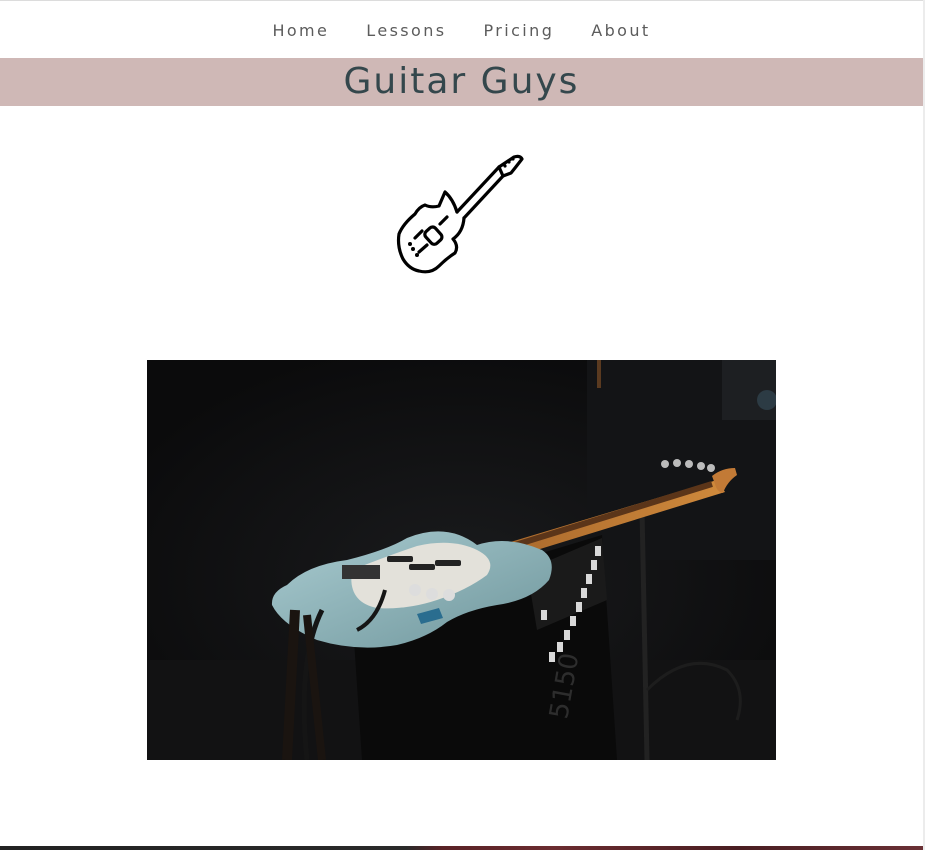 This screenshot has height=850, width=925. What do you see at coordinates (519, 30) in the screenshot?
I see `nav-pricing-link: Pricing` at bounding box center [519, 30].